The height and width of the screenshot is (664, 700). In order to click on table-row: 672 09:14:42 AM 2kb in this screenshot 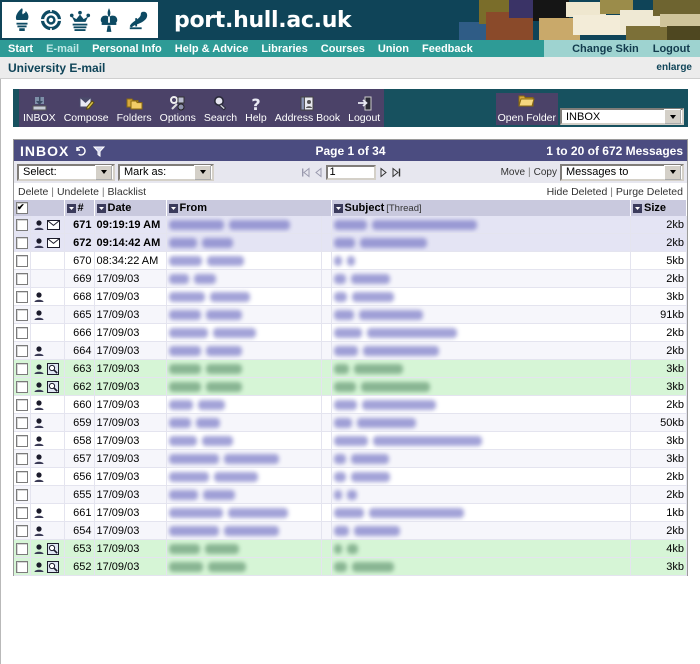, I will do `click(350, 242)`.